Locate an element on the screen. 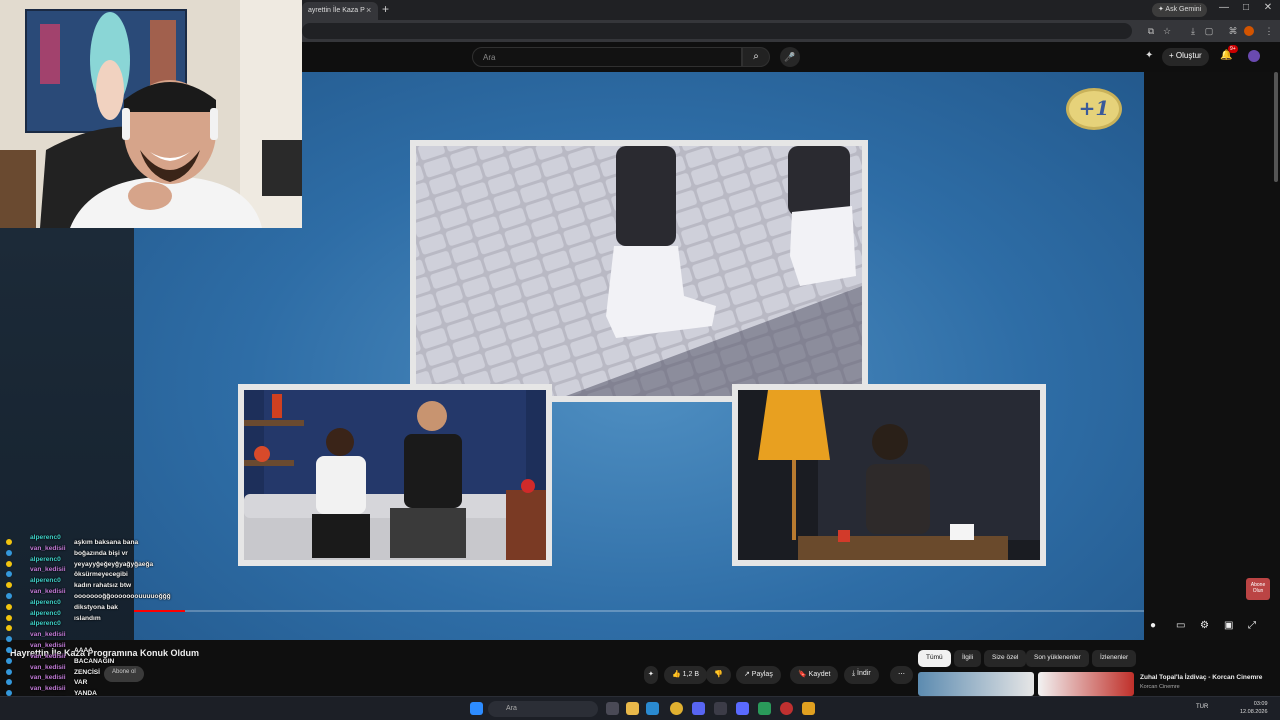  extensions-puzzle-icon: ⌘ is located at coordinates (1233, 31).